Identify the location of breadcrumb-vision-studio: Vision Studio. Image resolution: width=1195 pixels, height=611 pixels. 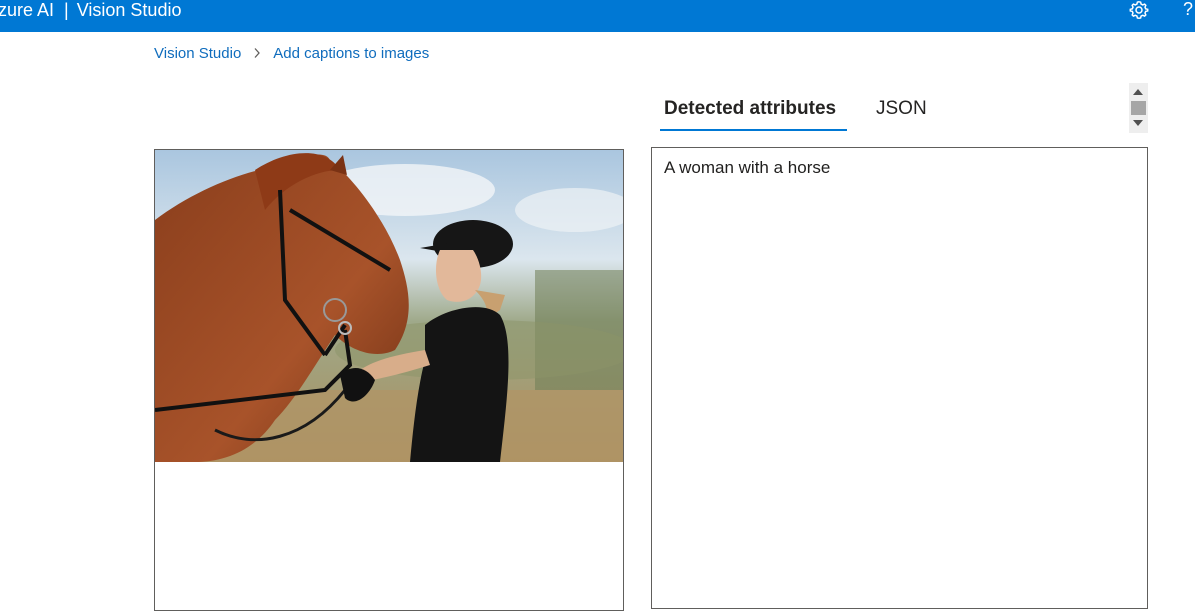
(197, 53).